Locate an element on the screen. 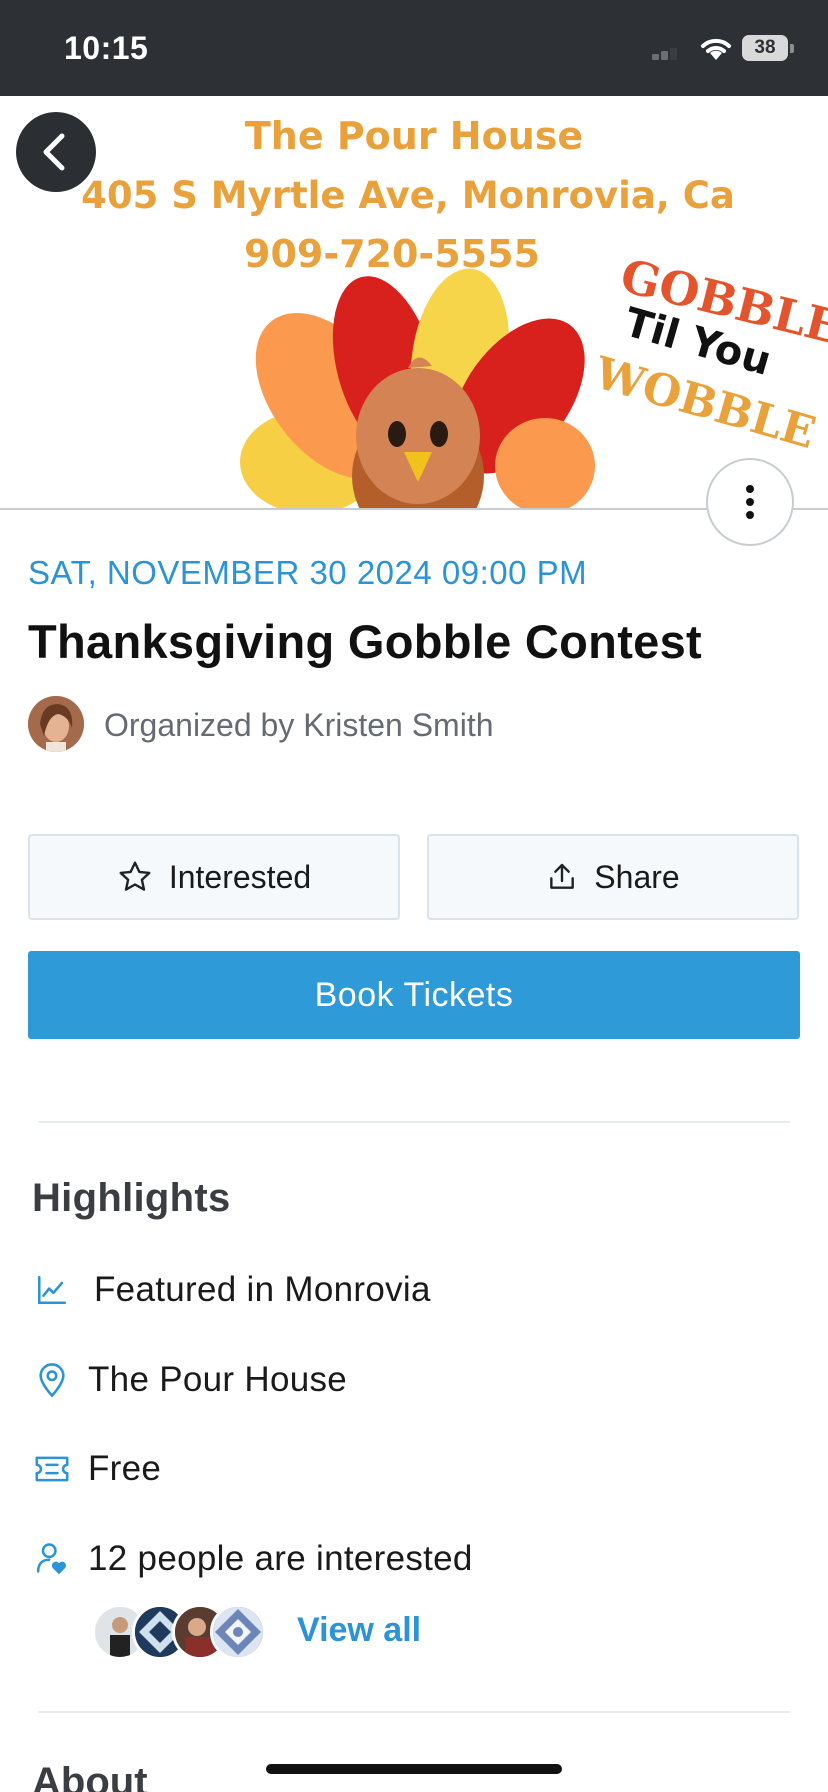 The width and height of the screenshot is (828, 1792). wifi-icon is located at coordinates (716, 49).